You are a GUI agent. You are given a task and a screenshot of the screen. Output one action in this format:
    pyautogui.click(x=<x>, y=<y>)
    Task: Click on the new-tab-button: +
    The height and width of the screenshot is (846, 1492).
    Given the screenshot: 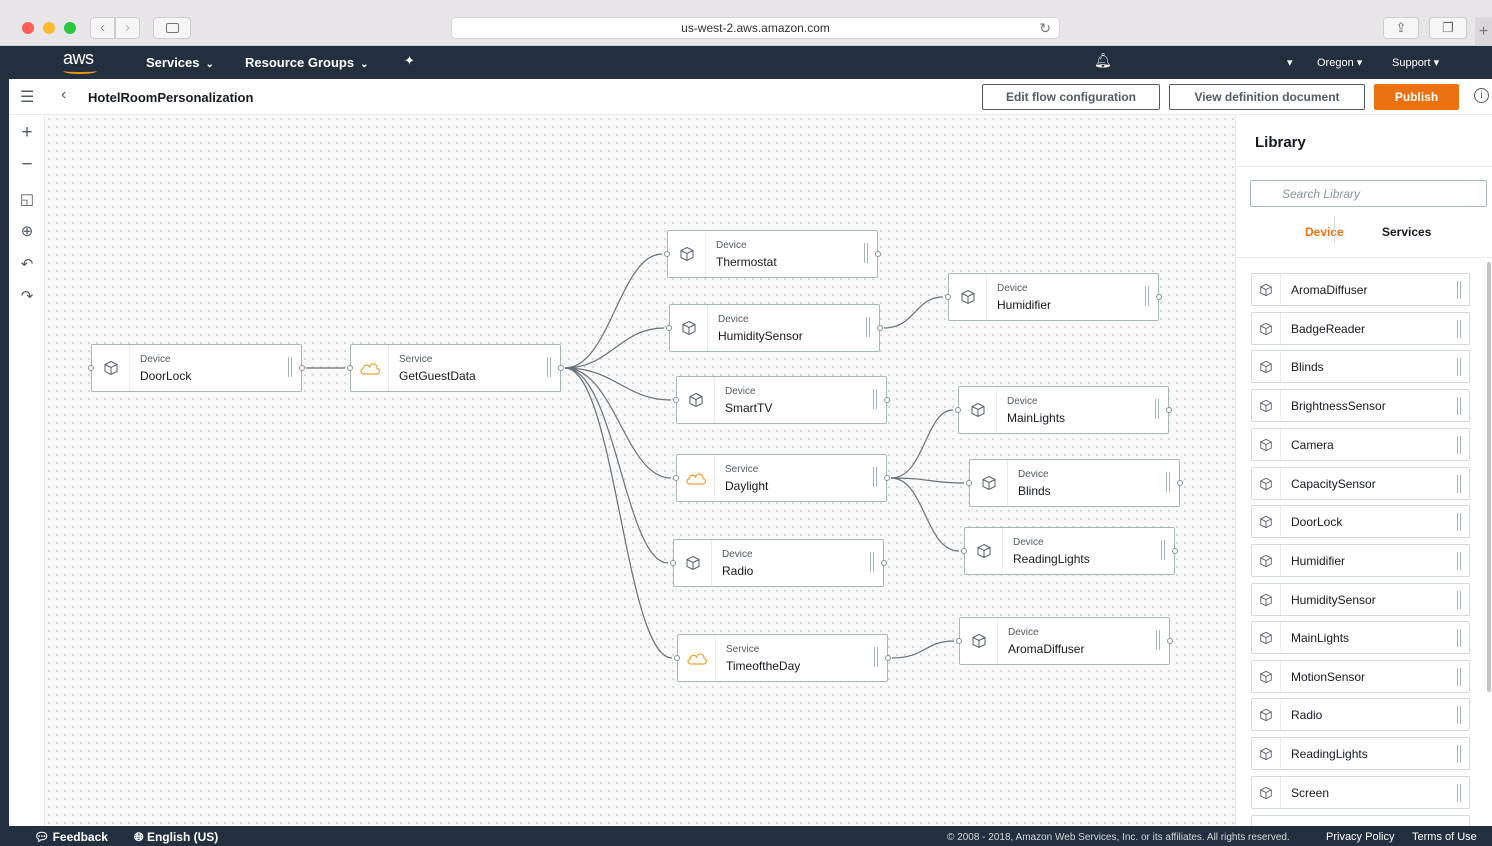 What is the action you would take?
    pyautogui.click(x=1483, y=32)
    